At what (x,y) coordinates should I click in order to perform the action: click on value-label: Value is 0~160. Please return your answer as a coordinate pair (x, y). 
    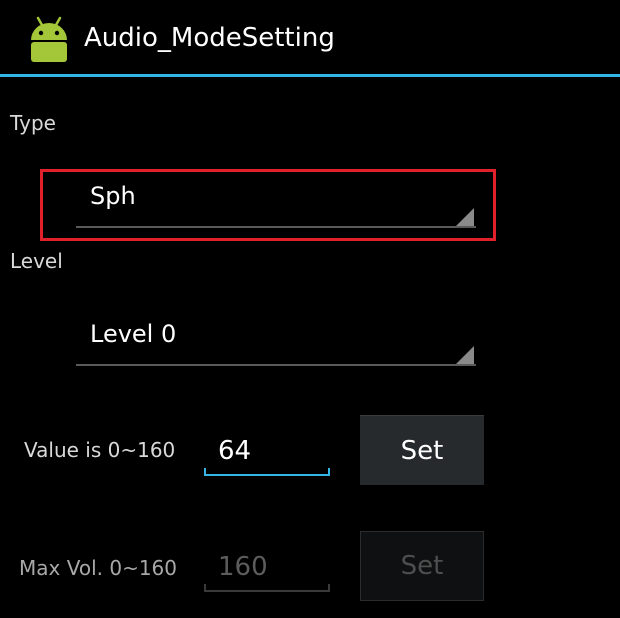
    Looking at the image, I should click on (100, 450).